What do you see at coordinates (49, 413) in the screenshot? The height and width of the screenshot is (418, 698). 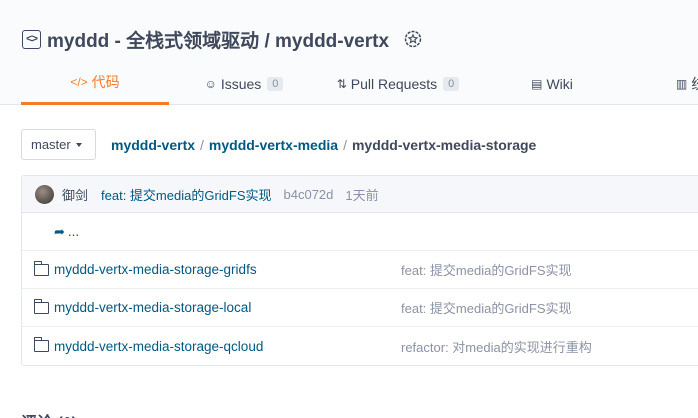 I see `comments-heading: 评论 (1)` at bounding box center [49, 413].